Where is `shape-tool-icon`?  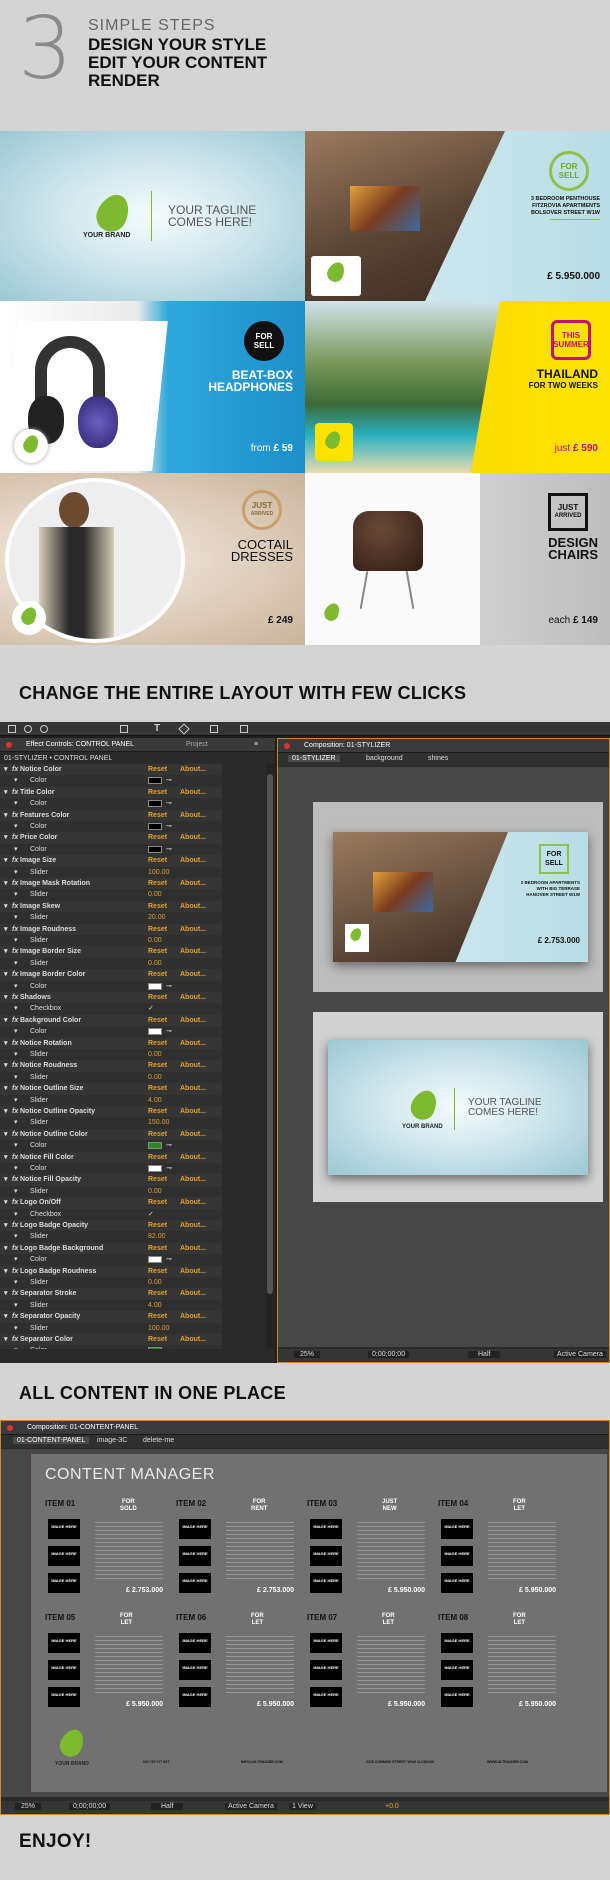
shape-tool-icon is located at coordinates (124, 729).